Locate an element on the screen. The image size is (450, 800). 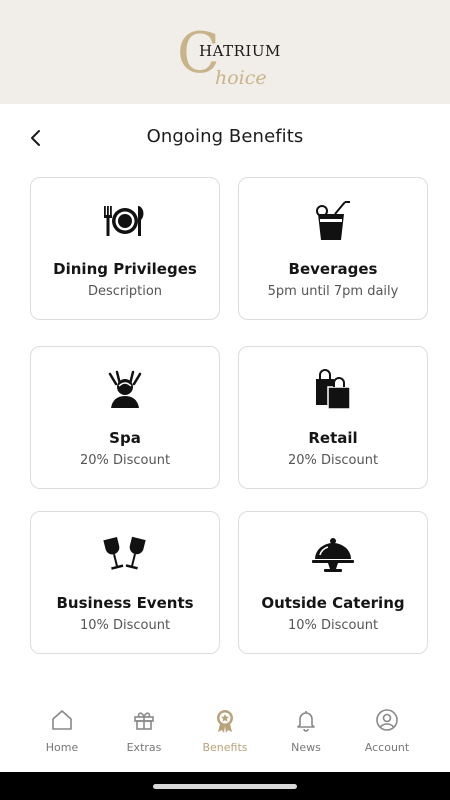
title-row: Ongoing Benefits is located at coordinates (225, 139).